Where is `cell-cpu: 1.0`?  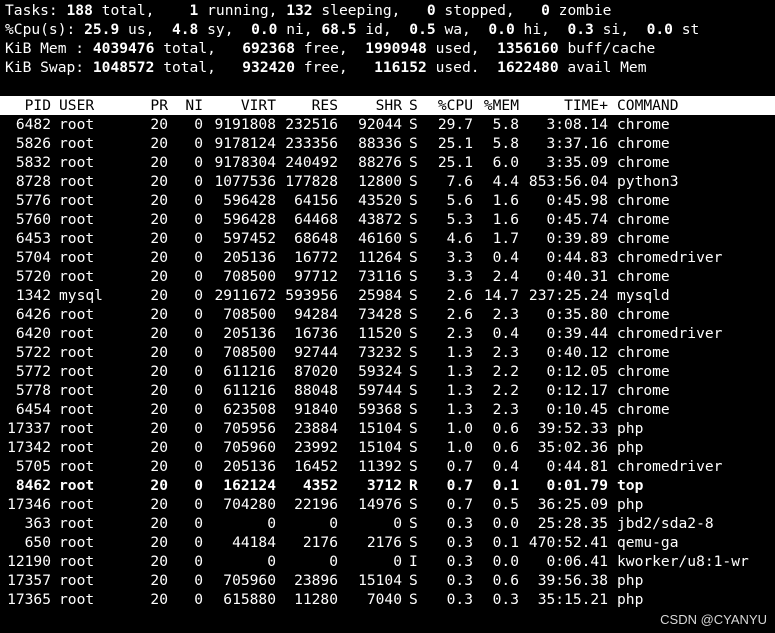
cell-cpu: 1.0 is located at coordinates (459, 447).